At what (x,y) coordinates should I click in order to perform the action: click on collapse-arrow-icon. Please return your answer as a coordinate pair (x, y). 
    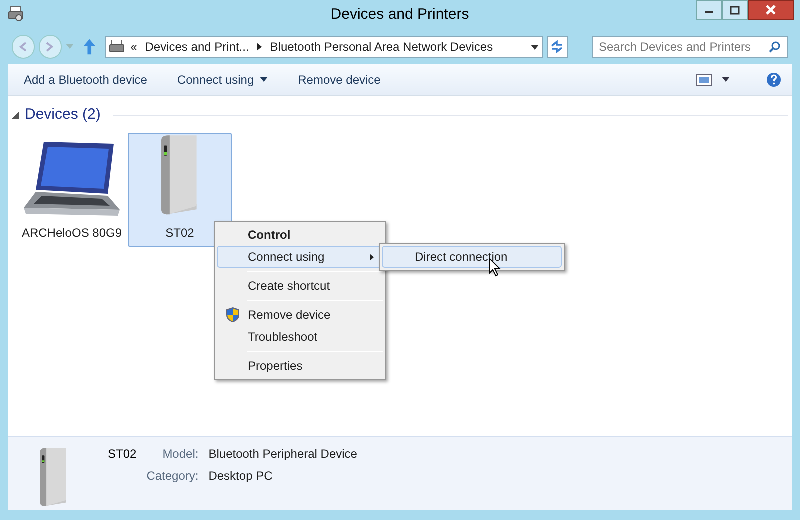
    Looking at the image, I should click on (15, 115).